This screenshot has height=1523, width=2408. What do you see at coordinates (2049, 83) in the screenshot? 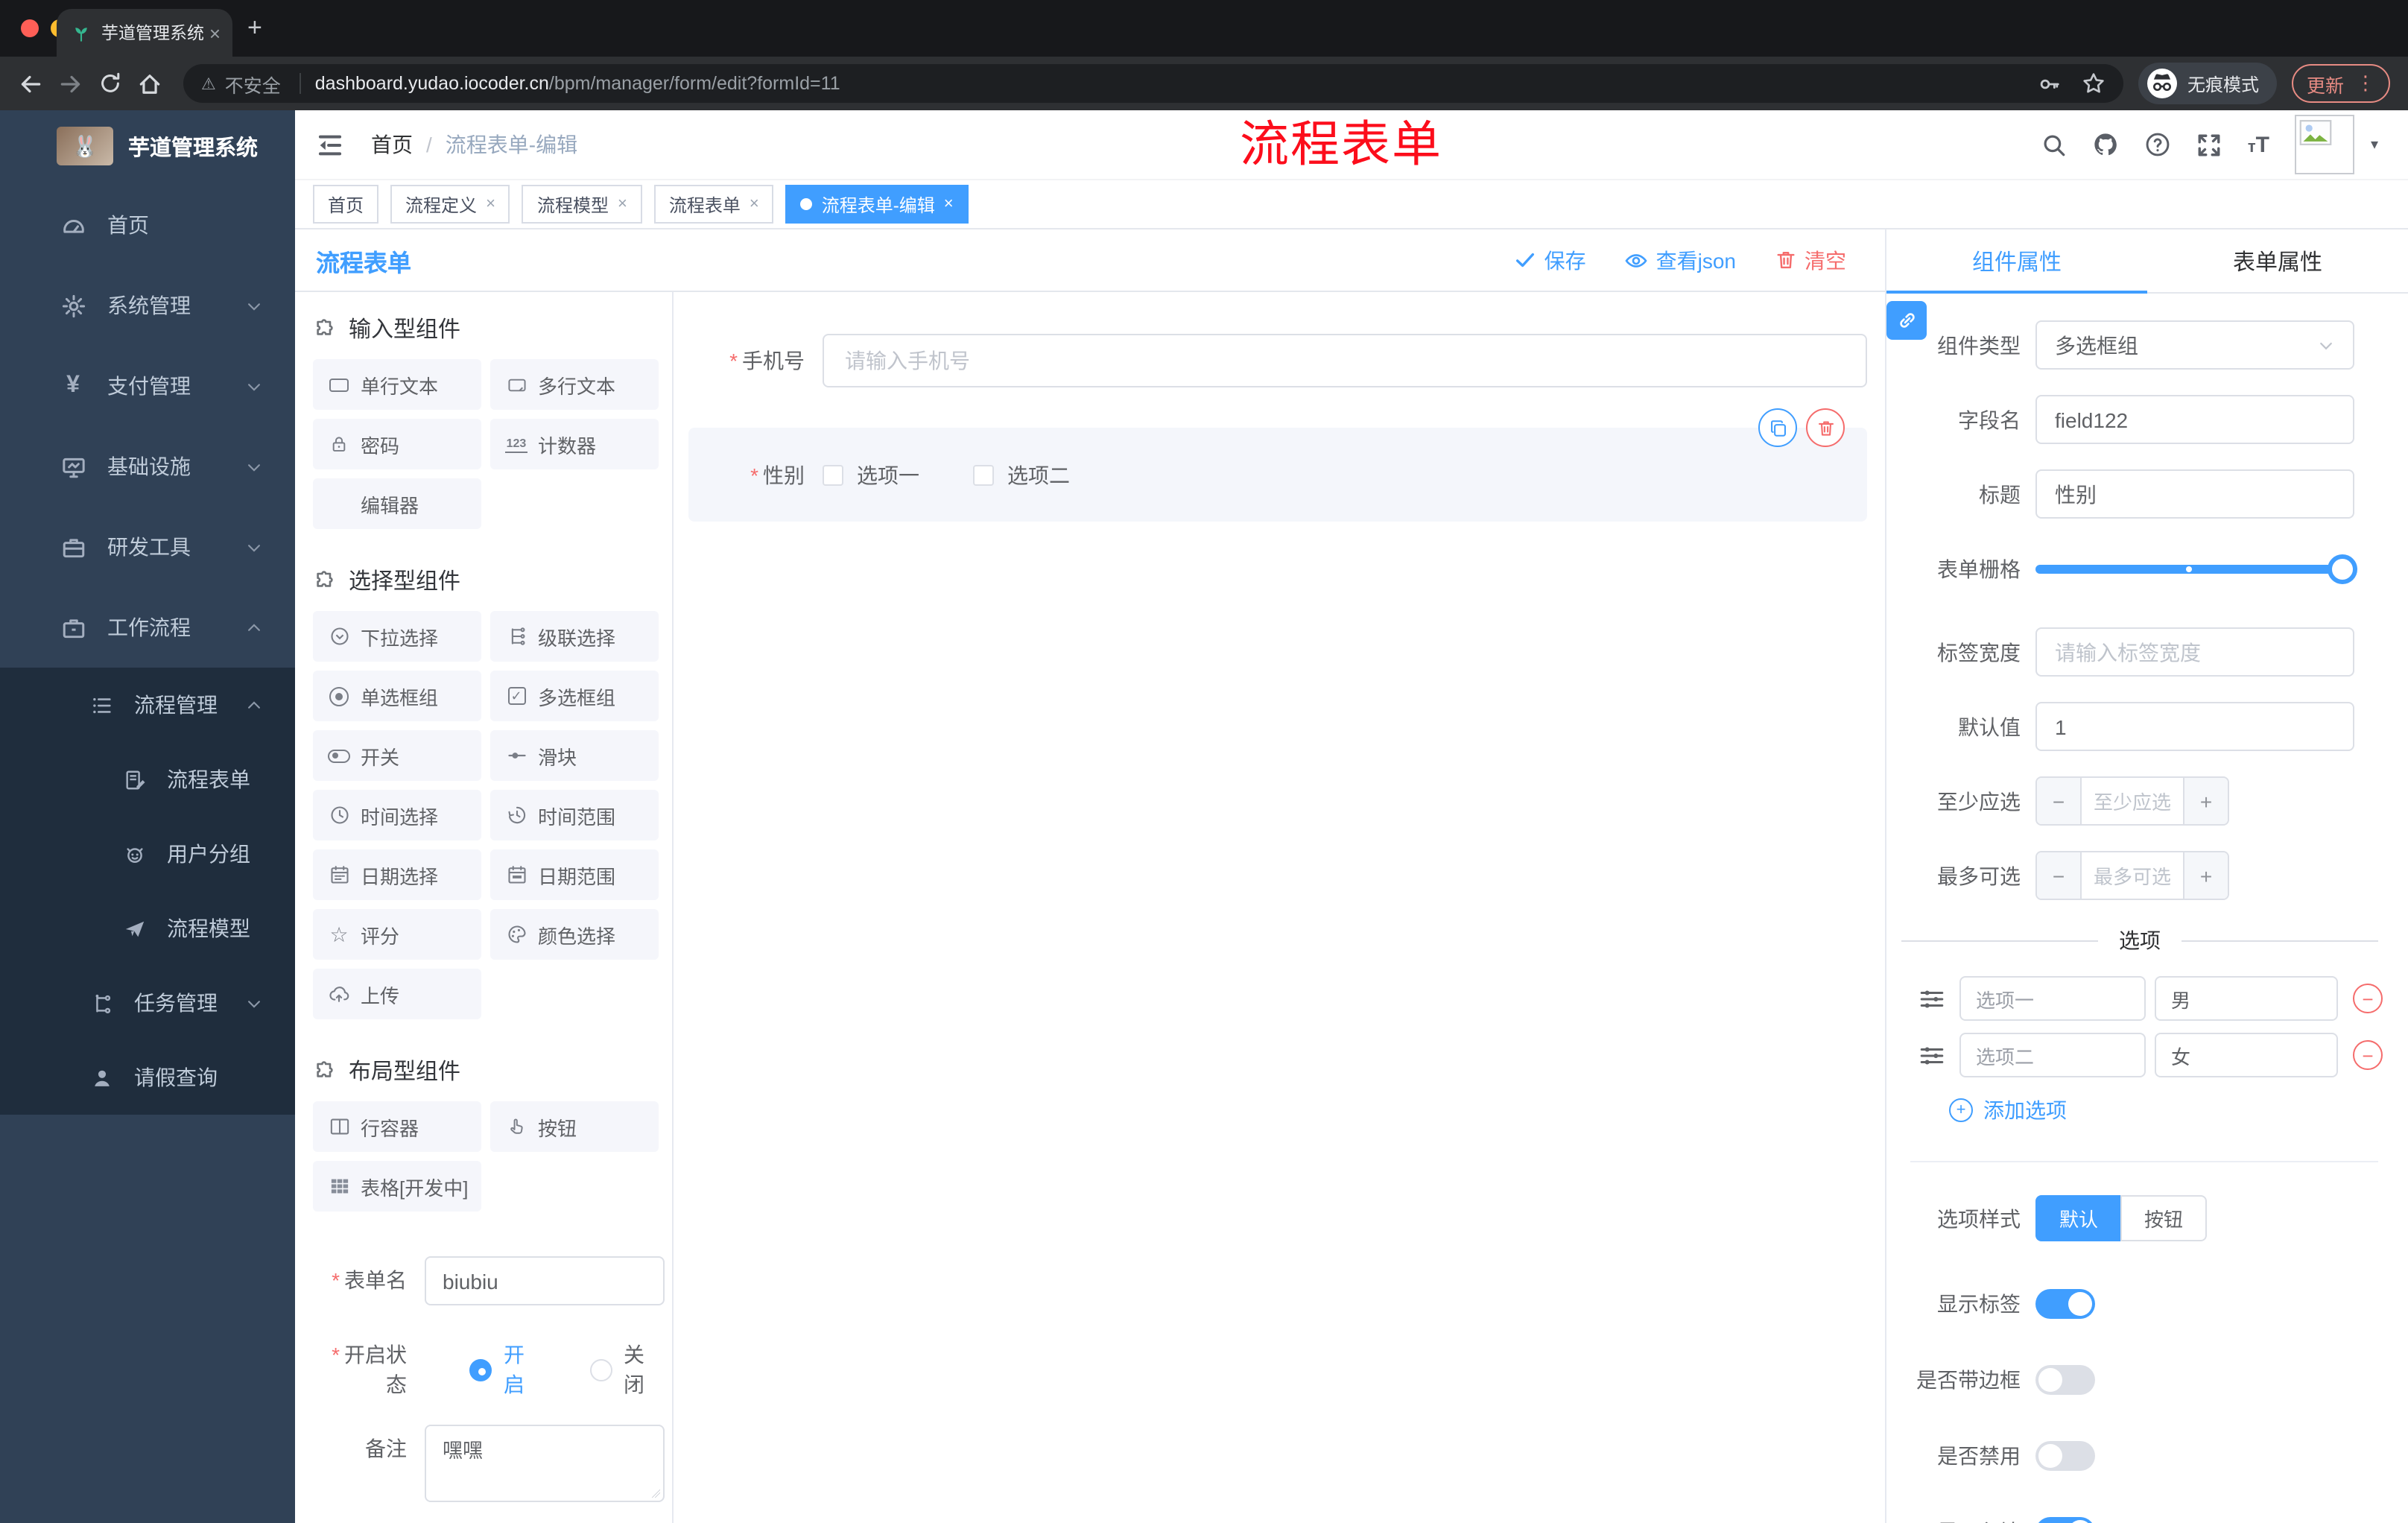
I see `password-key-icon` at bounding box center [2049, 83].